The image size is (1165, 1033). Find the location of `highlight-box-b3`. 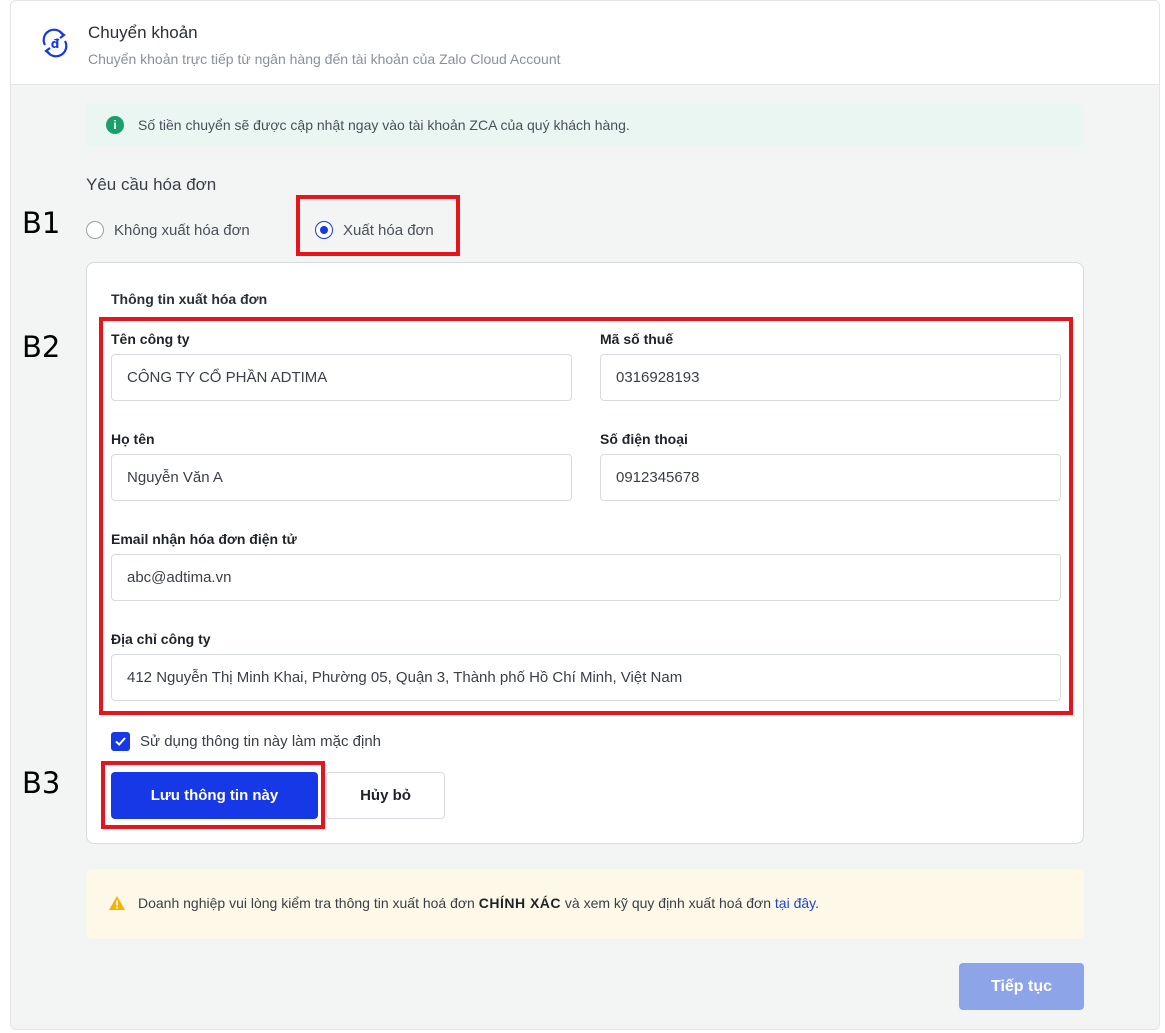

highlight-box-b3 is located at coordinates (213, 795).